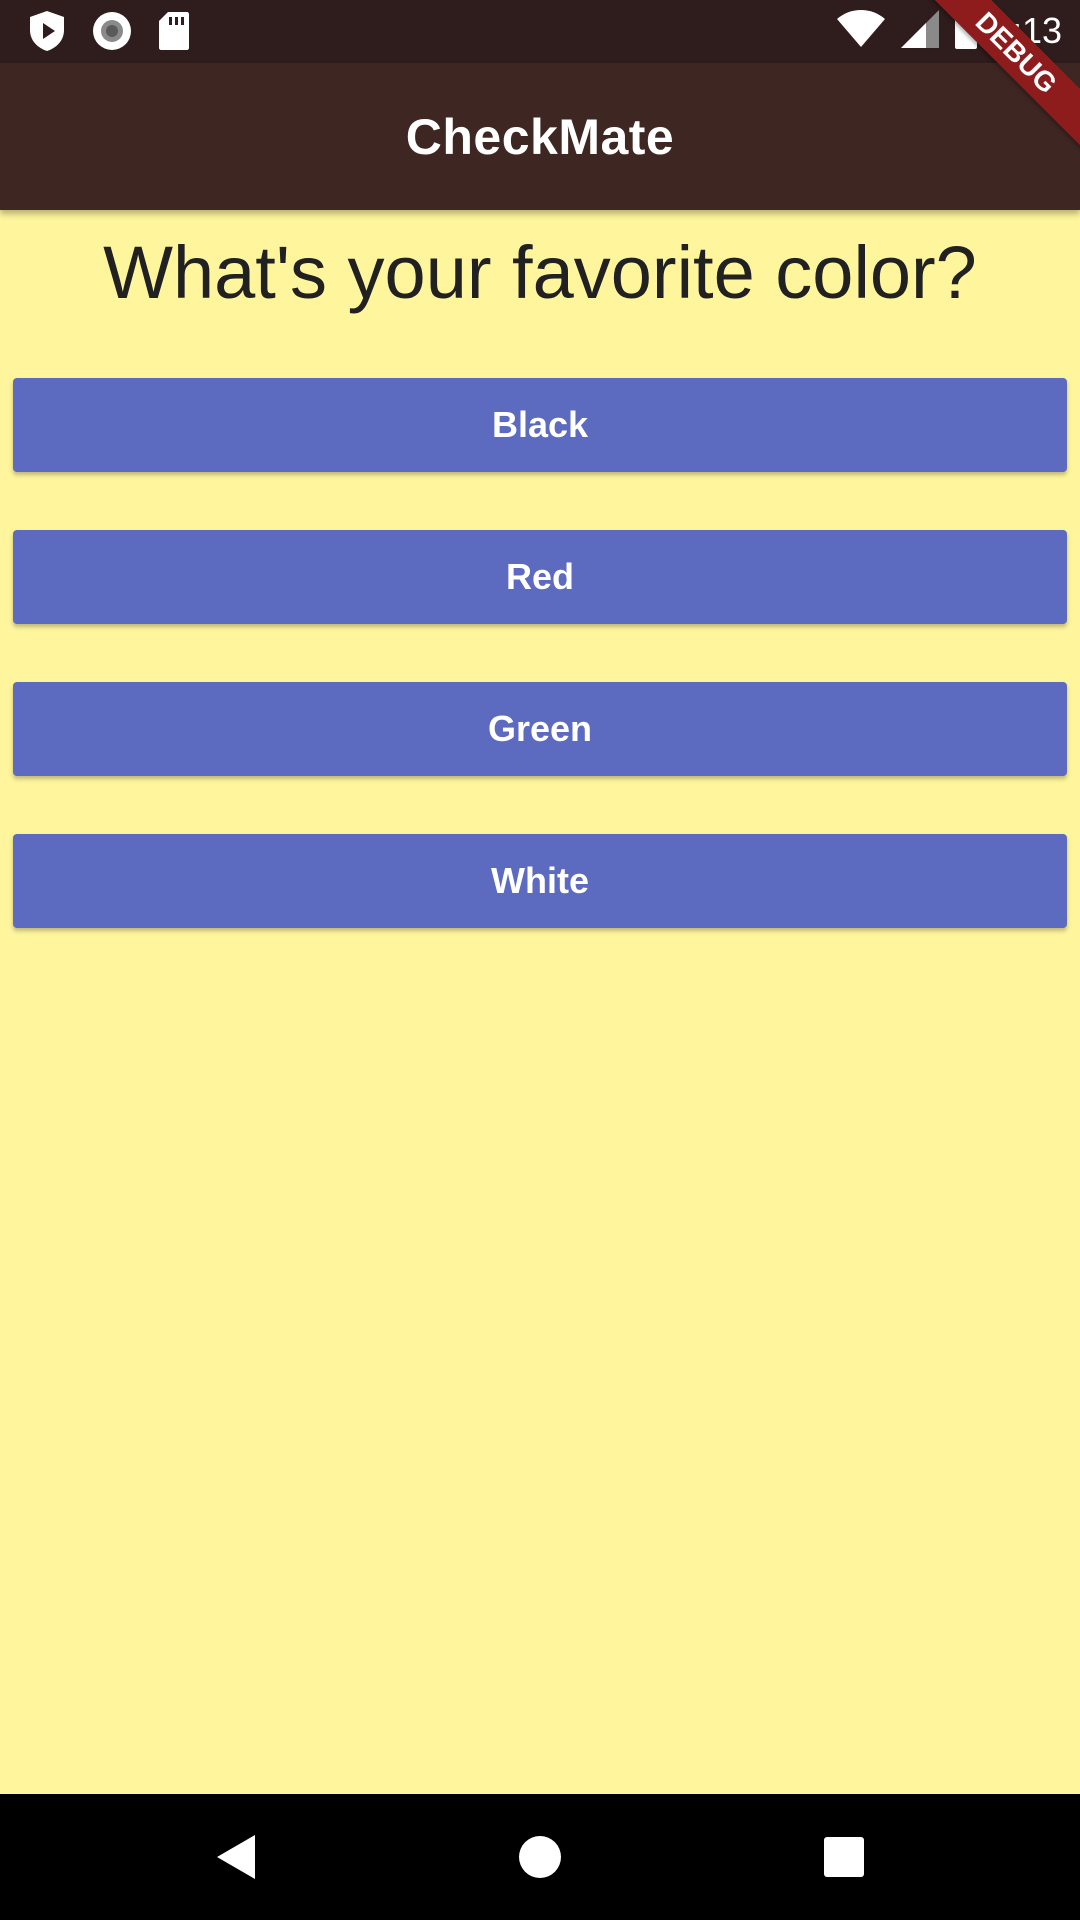 Image resolution: width=1080 pixels, height=1920 pixels. I want to click on recents-icon, so click(844, 1857).